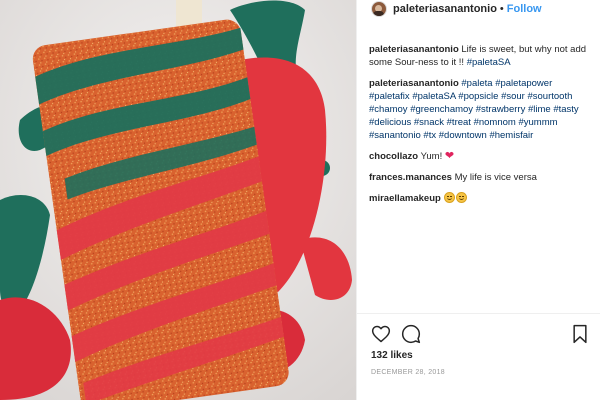 The image size is (600, 400). I want to click on hashtag-link: #downtown, so click(463, 135).